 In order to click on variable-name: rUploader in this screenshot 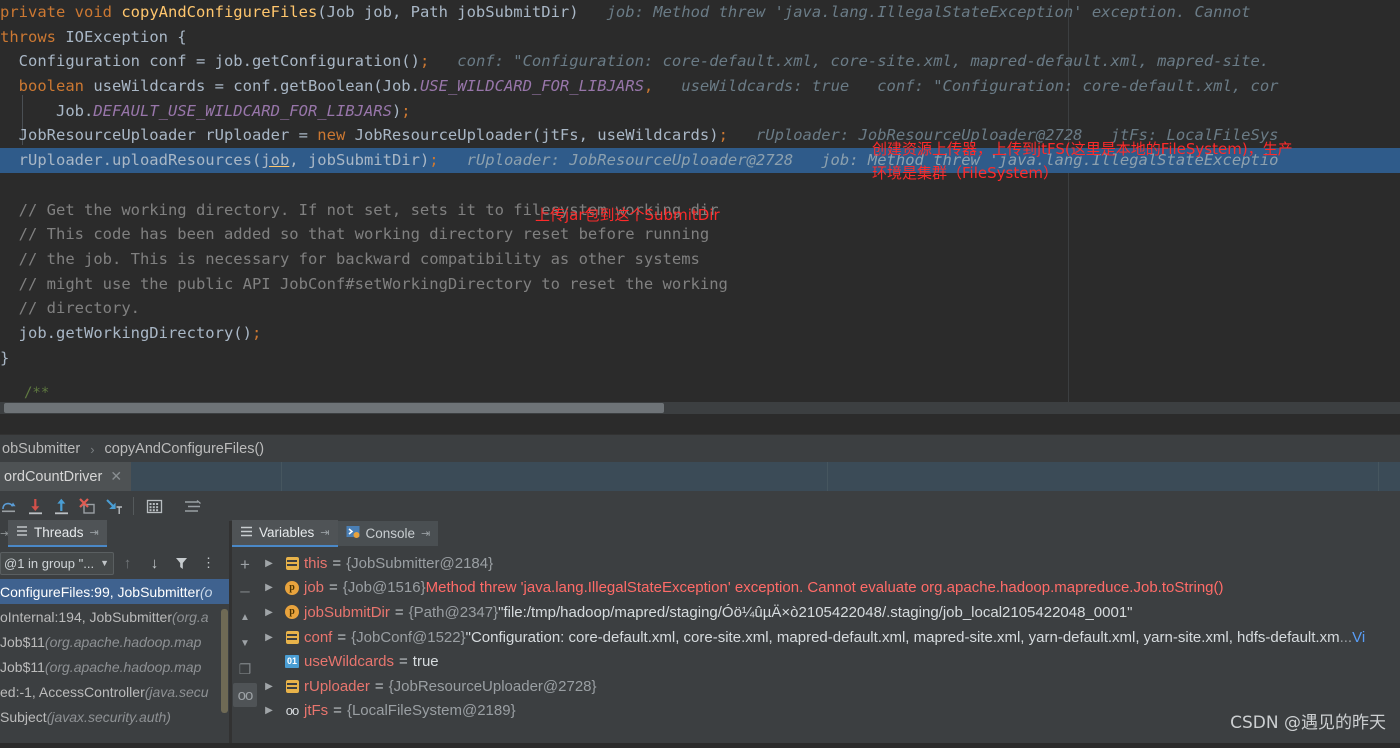, I will do `click(337, 686)`.